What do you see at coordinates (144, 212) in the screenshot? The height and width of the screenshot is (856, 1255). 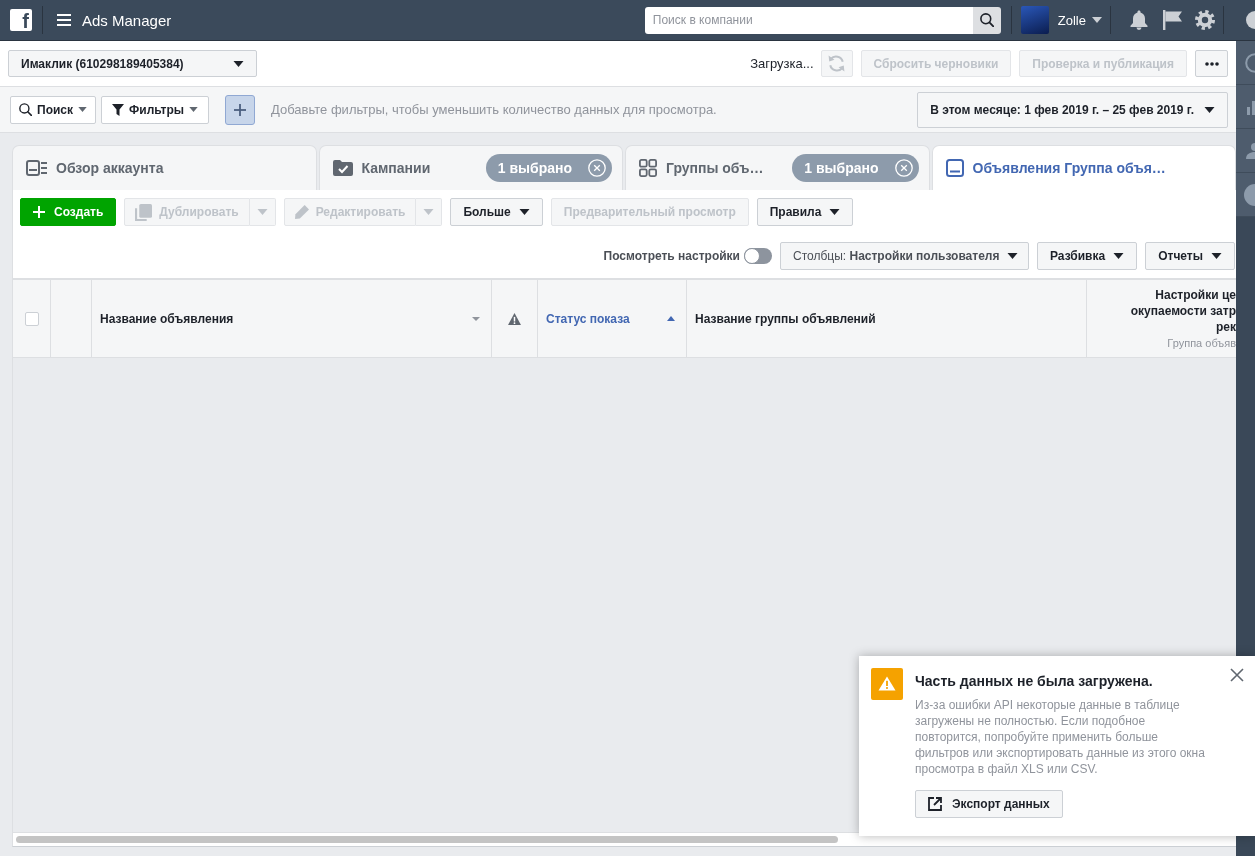 I see `copy-icon` at bounding box center [144, 212].